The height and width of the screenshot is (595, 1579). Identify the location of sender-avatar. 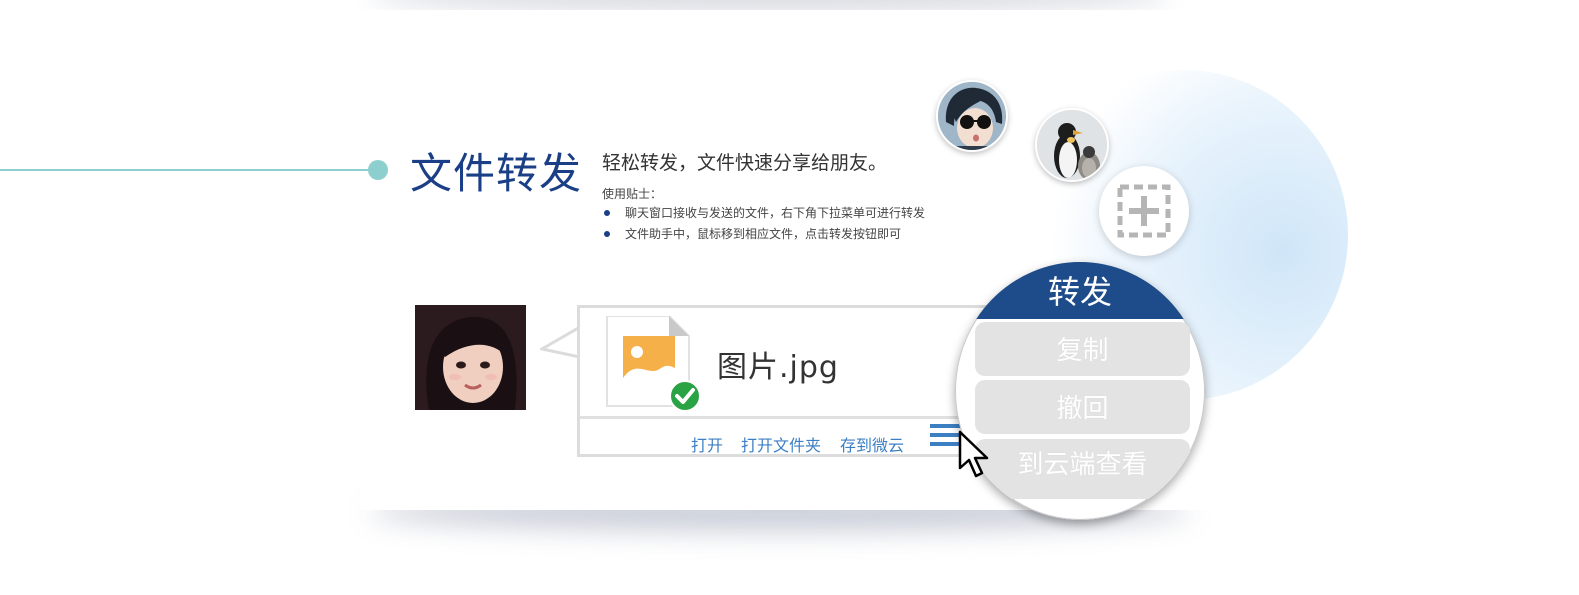
(470, 357).